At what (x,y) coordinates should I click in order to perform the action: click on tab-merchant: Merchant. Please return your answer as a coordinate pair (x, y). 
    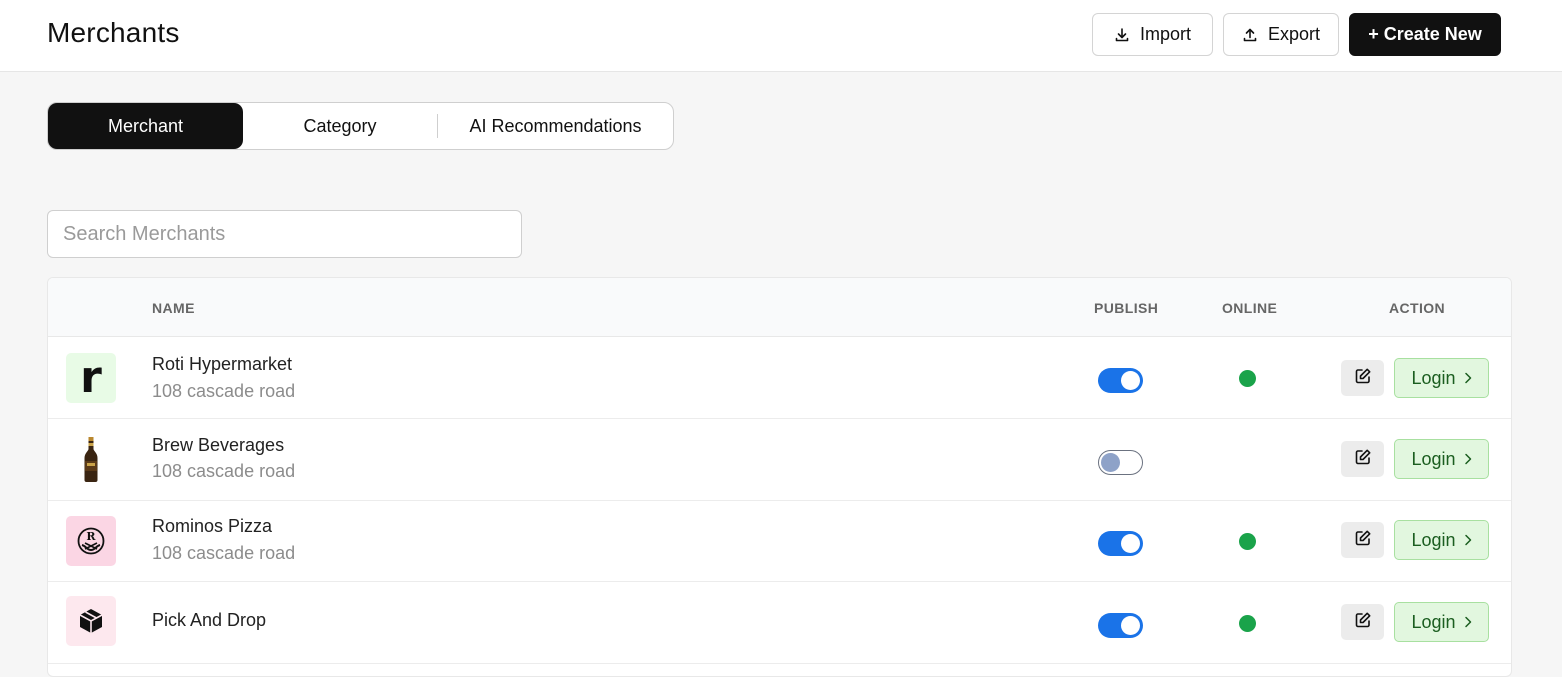
    Looking at the image, I should click on (145, 126).